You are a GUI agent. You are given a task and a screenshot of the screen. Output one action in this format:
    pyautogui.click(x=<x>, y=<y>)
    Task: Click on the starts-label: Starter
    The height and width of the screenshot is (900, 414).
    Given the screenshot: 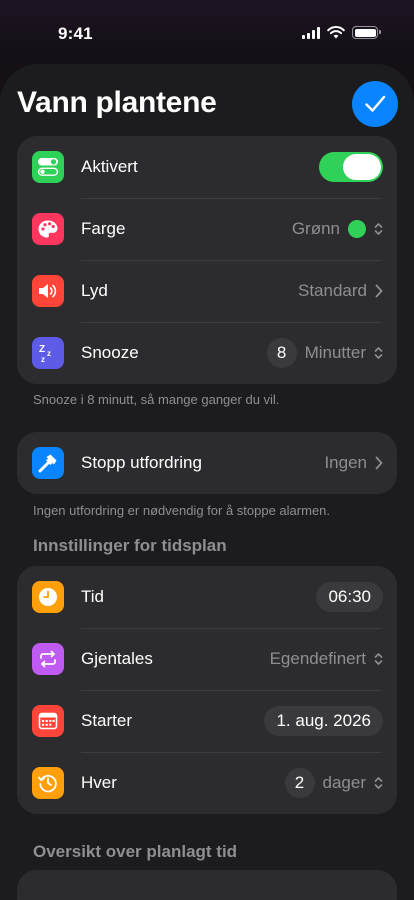 What is the action you would take?
    pyautogui.click(x=107, y=720)
    